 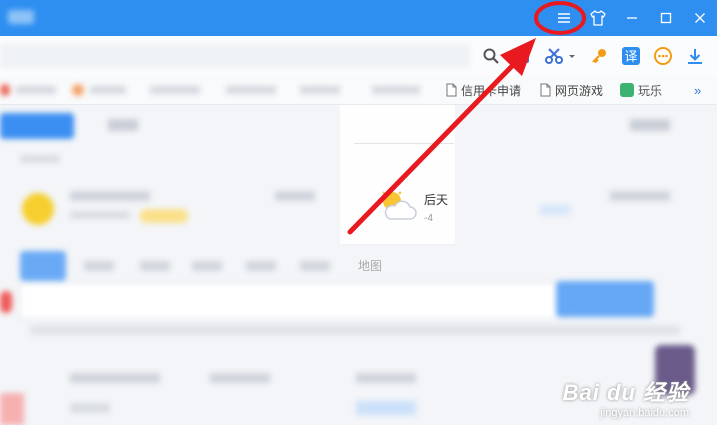 I want to click on minimize-icon, so click(x=632, y=18).